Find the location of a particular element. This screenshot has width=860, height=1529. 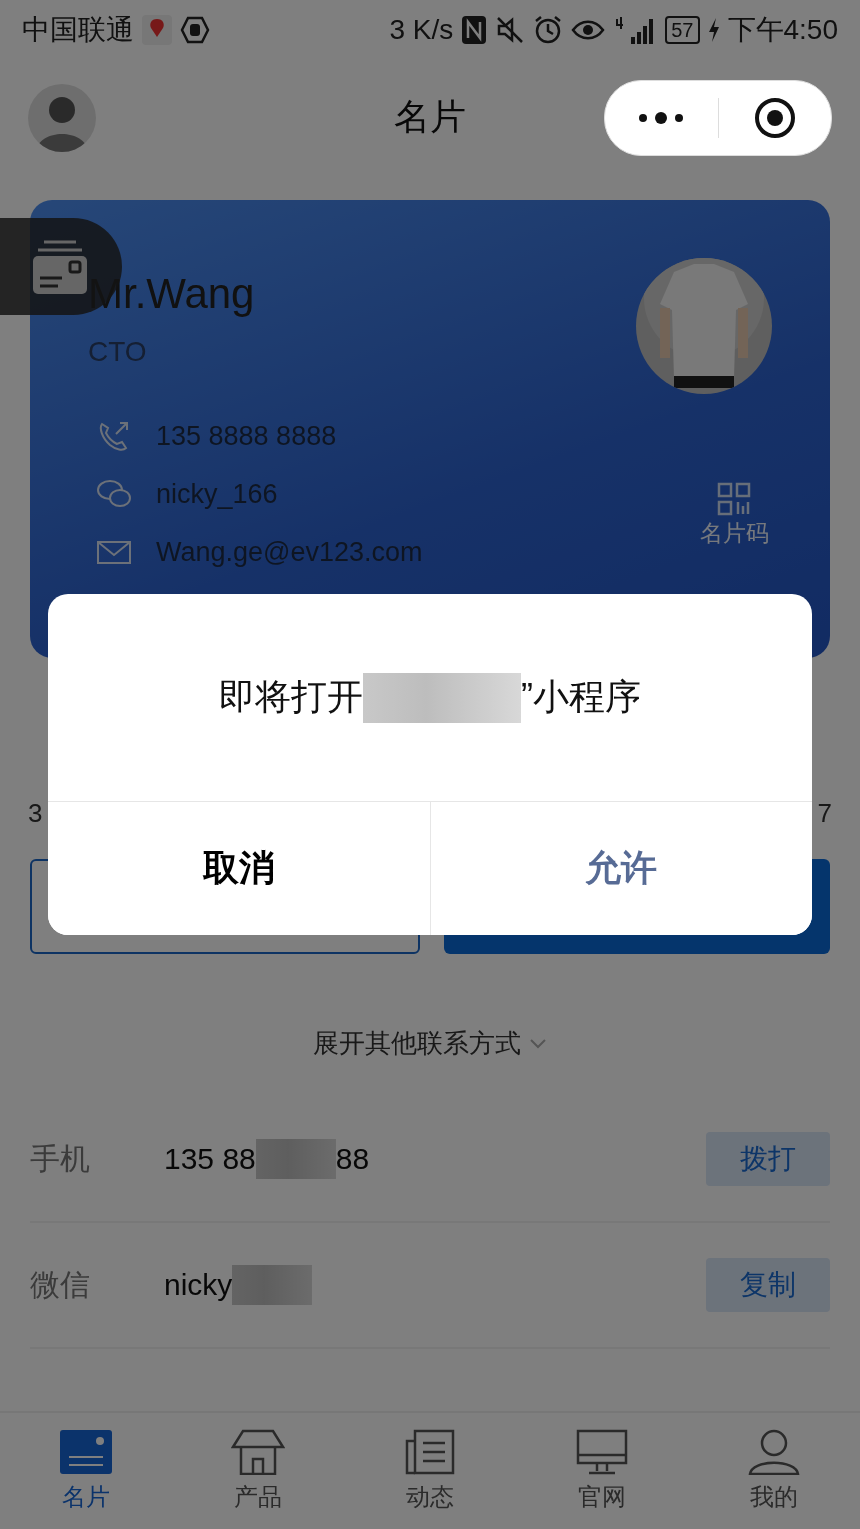

network-speed: 3 K/s is located at coordinates (421, 30).